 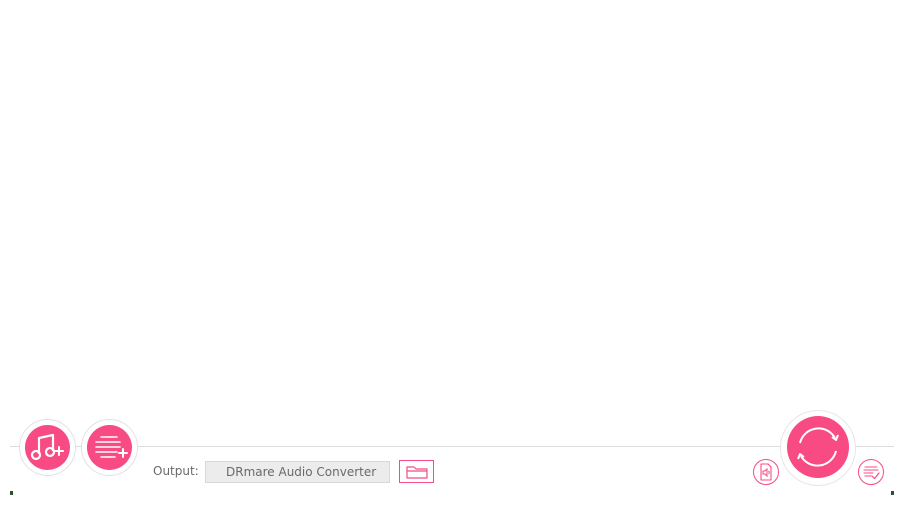 I want to click on converted-list-icon, so click(x=871, y=473).